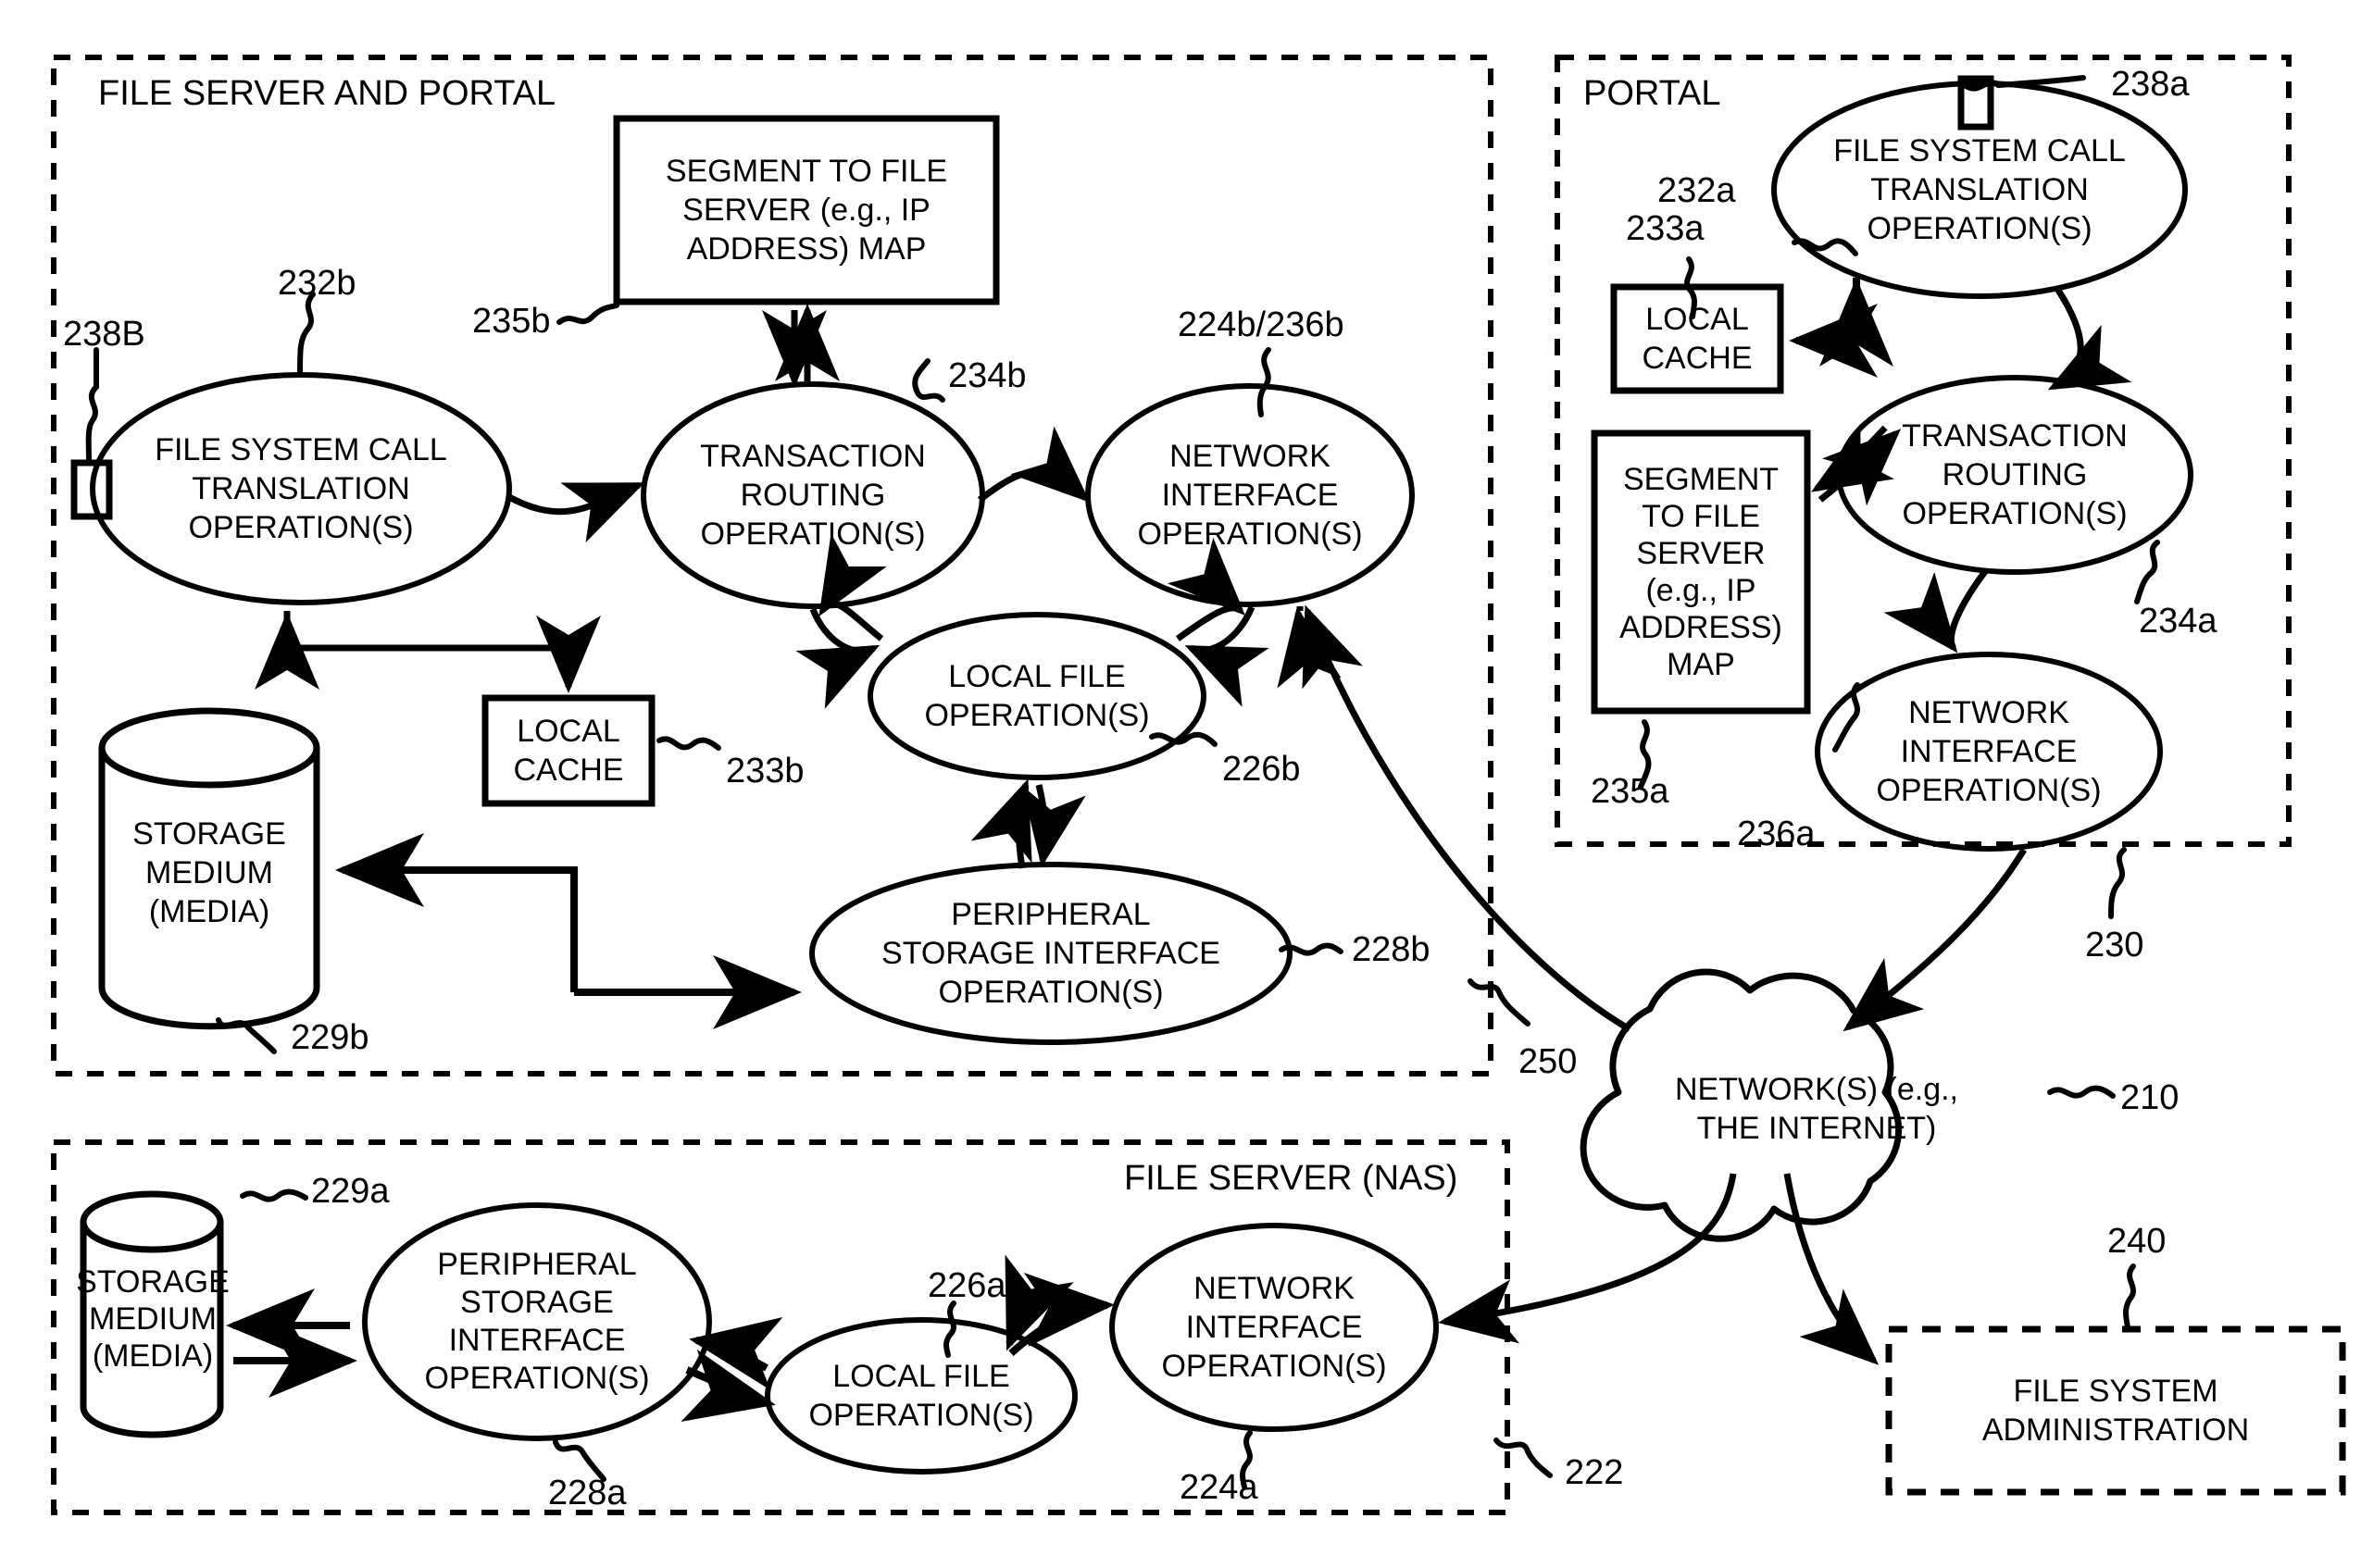 The height and width of the screenshot is (1568, 2361). I want to click on node-netif-a, so click(1989, 752).